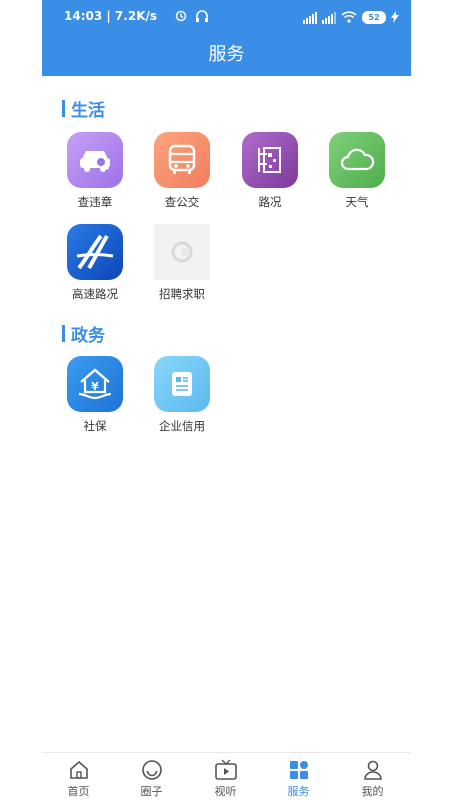 This screenshot has height=800, width=450. What do you see at coordinates (202, 17) in the screenshot?
I see `headset-icon` at bounding box center [202, 17].